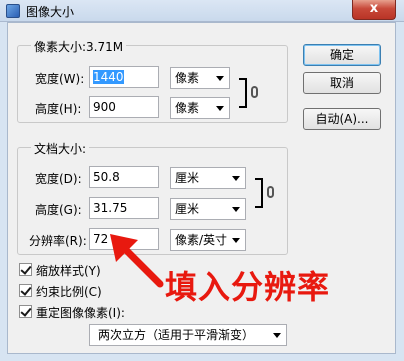  I want to click on doc-width-label: 宽度(D):, so click(58, 179).